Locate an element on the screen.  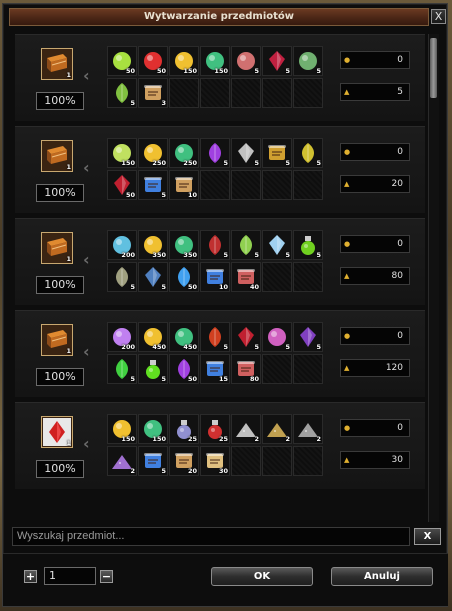
decrease-quantity-button: − is located at coordinates (106, 576).